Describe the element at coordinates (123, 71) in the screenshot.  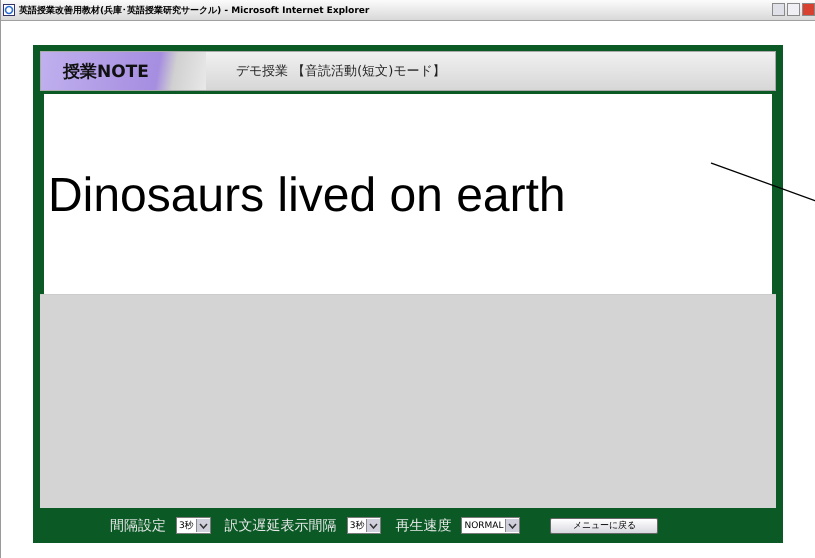
I see `logo: 授業NOTE` at that location.